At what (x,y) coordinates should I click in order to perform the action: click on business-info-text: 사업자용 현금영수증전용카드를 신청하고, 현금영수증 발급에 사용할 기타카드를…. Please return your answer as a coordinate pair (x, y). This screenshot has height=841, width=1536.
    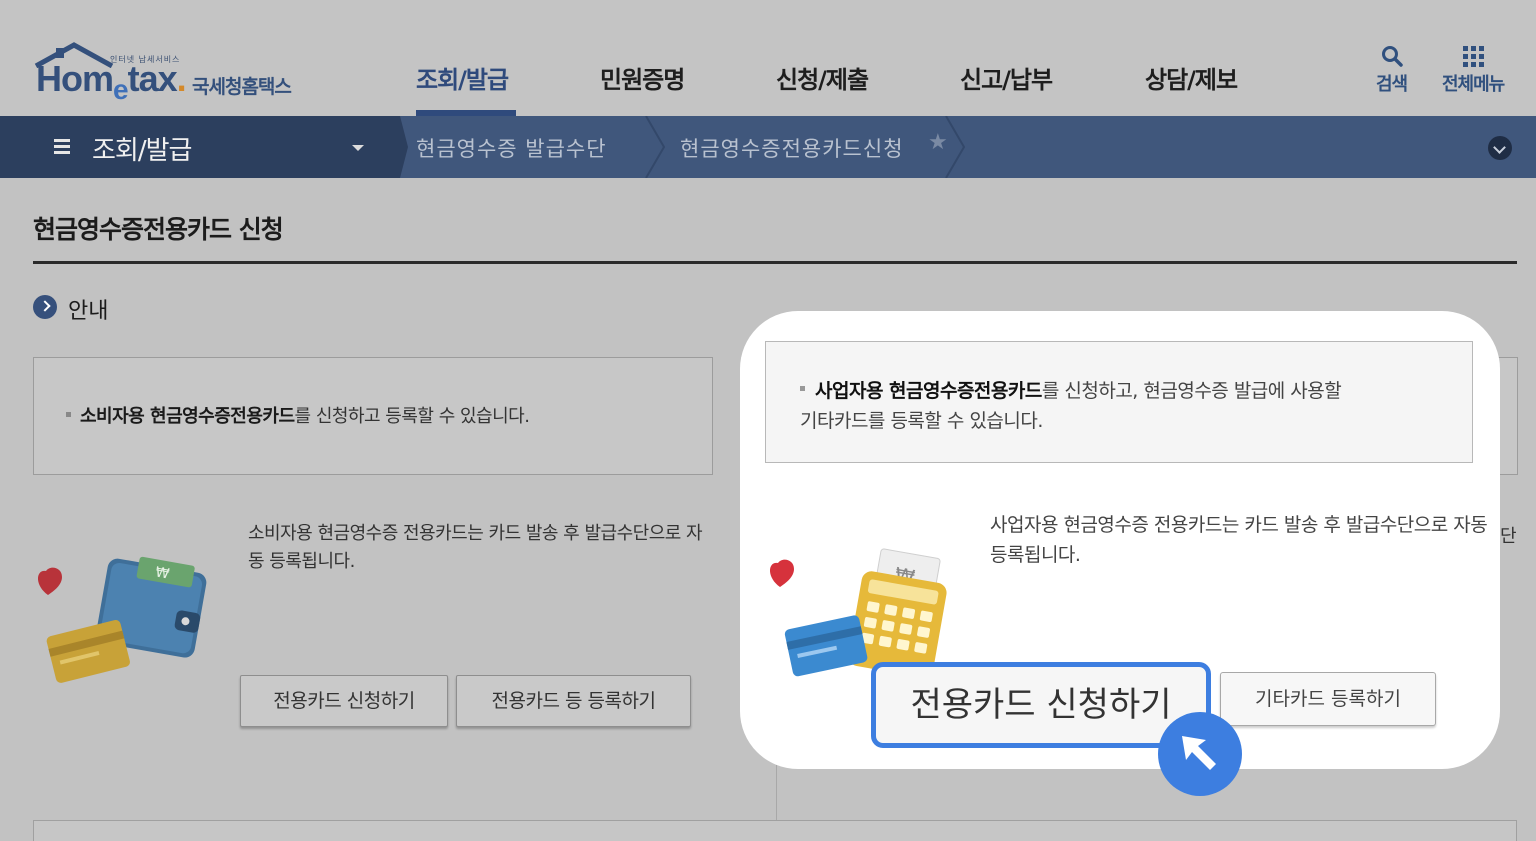
    Looking at the image, I should click on (1071, 406).